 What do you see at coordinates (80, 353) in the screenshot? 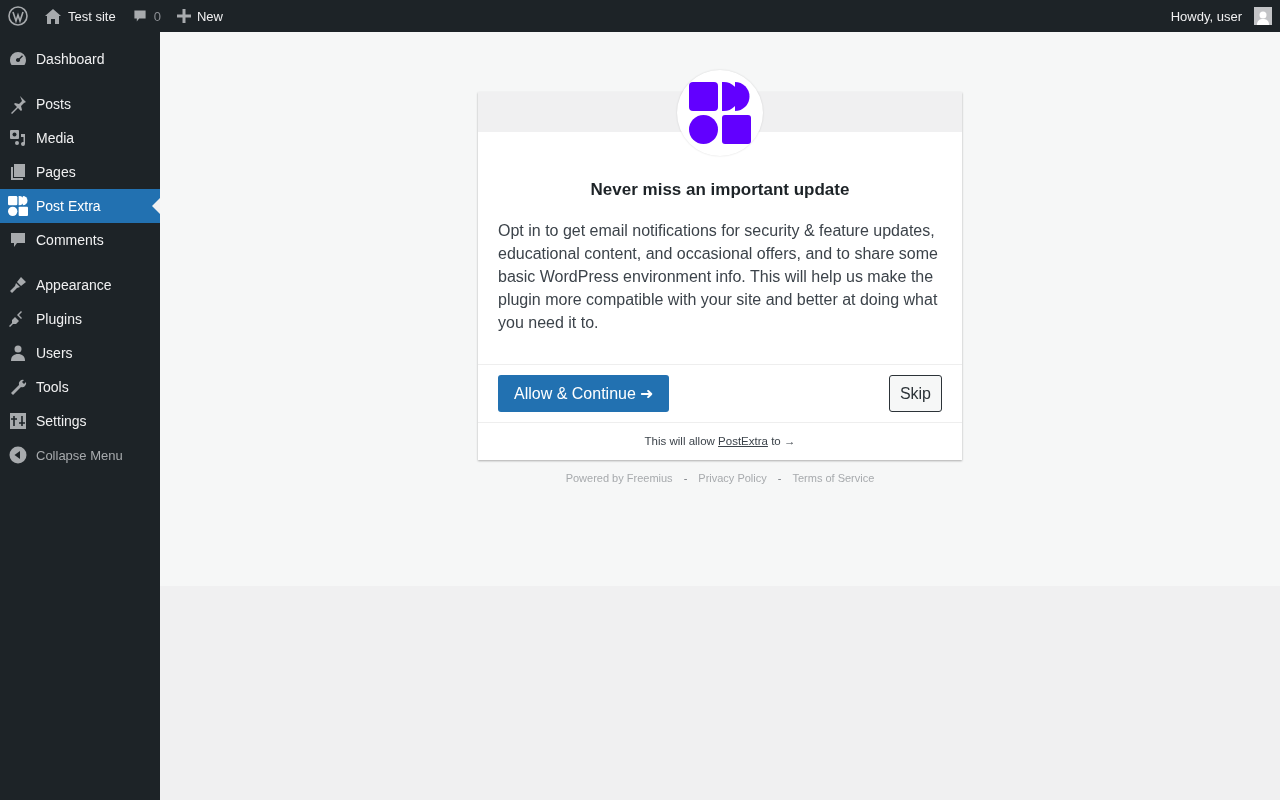
I see `sidebar-item: Users` at bounding box center [80, 353].